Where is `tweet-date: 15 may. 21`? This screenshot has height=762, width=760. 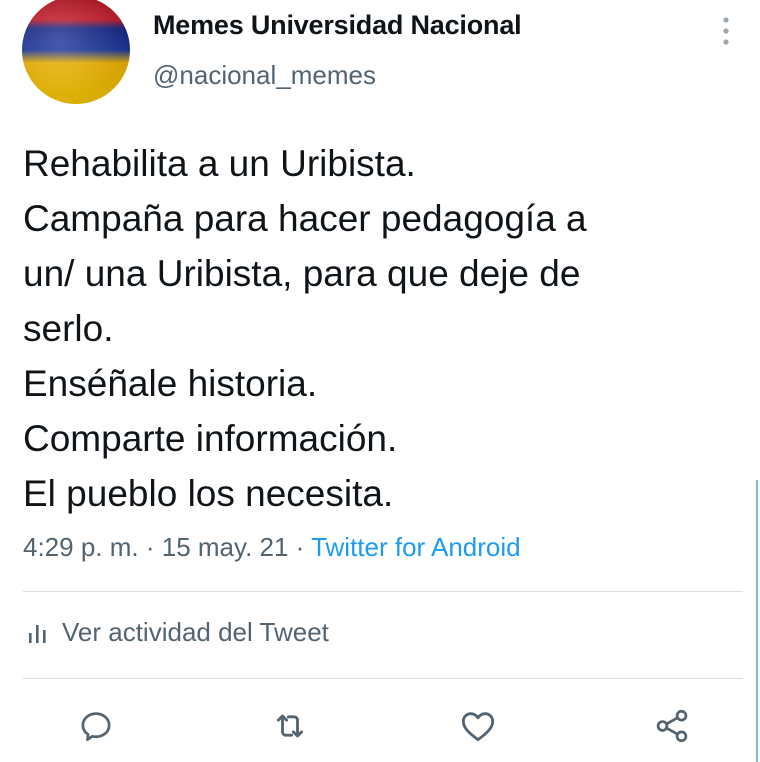 tweet-date: 15 may. 21 is located at coordinates (225, 547).